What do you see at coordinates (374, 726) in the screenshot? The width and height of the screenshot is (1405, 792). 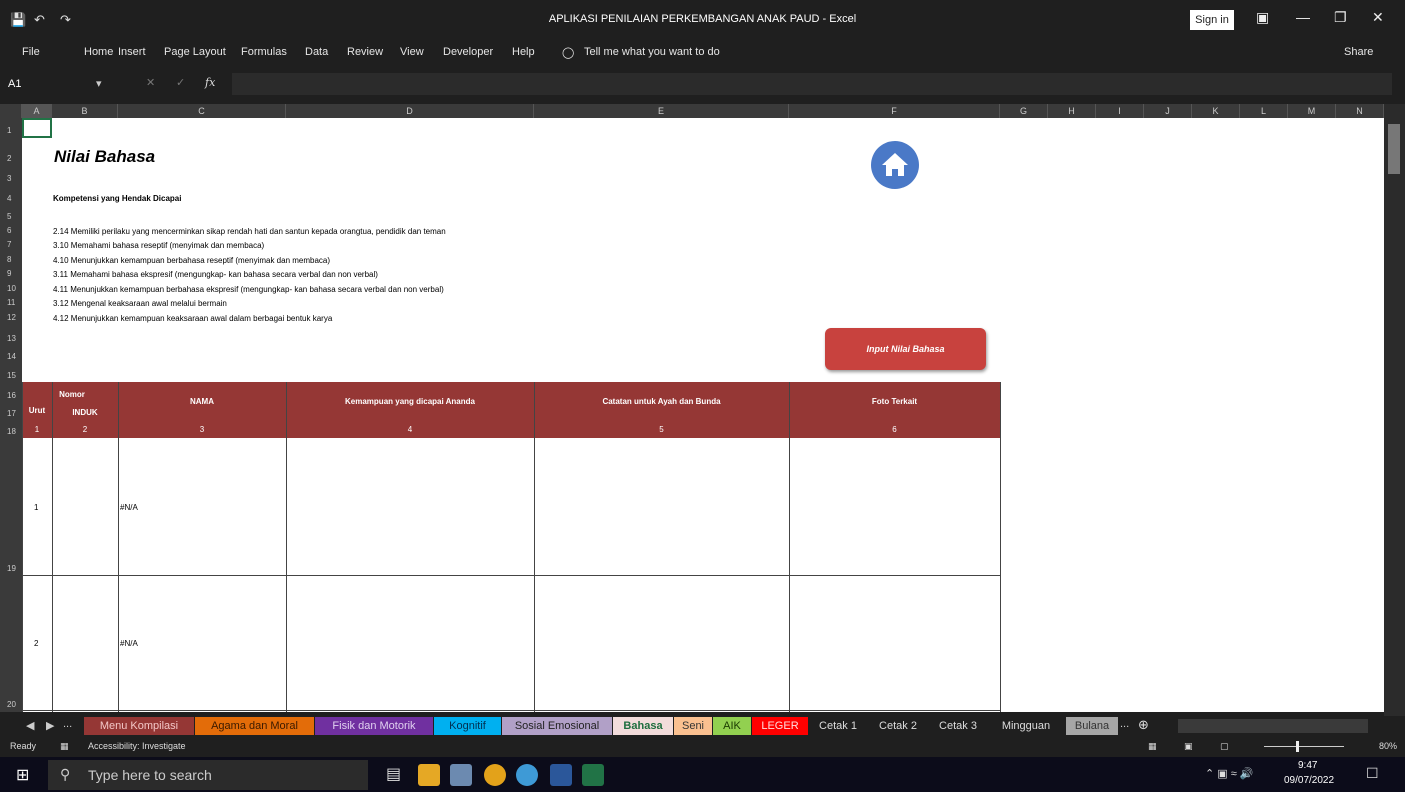 I see `sheet-tab: Fisik dan Motorik` at bounding box center [374, 726].